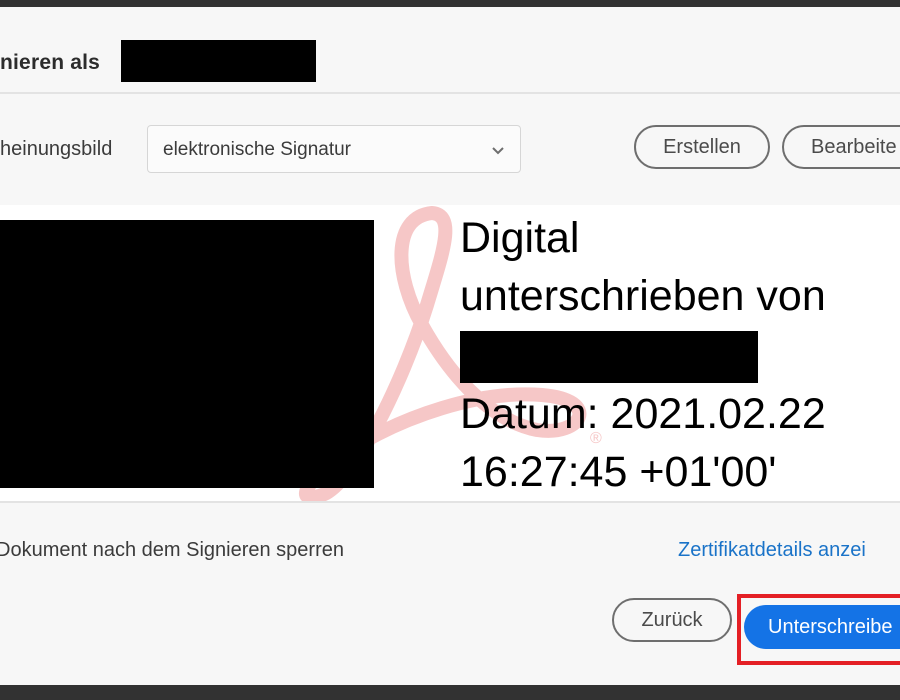 The height and width of the screenshot is (700, 900). What do you see at coordinates (520, 238) in the screenshot?
I see `signature-line-1: Digital` at bounding box center [520, 238].